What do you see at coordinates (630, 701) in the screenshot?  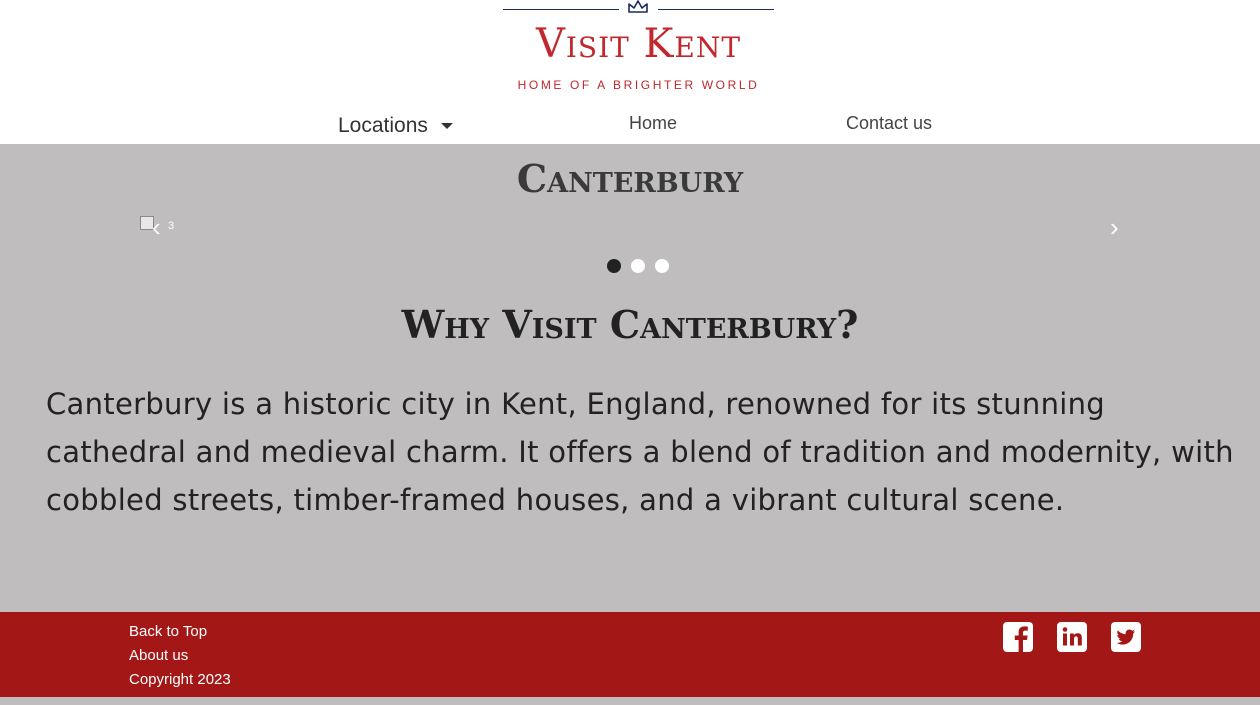 I see `page-bottom-strip` at bounding box center [630, 701].